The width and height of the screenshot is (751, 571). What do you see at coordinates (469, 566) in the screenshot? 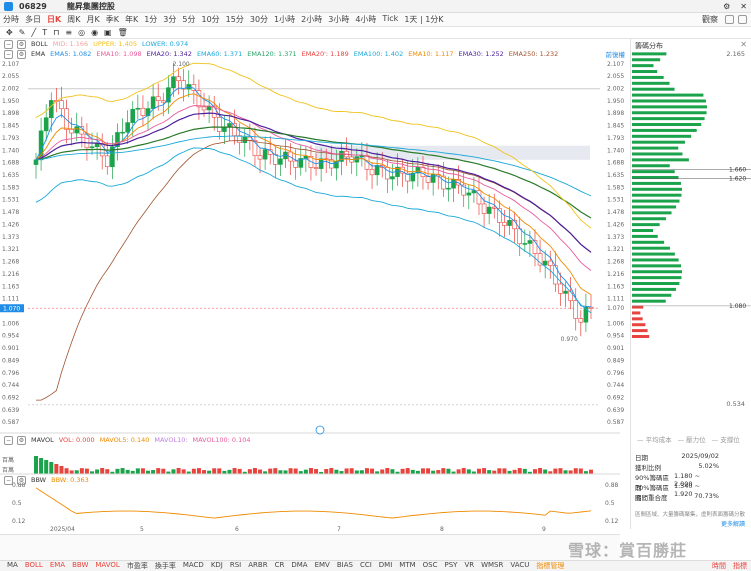
I see `indicator-tab: VR` at bounding box center [469, 566].